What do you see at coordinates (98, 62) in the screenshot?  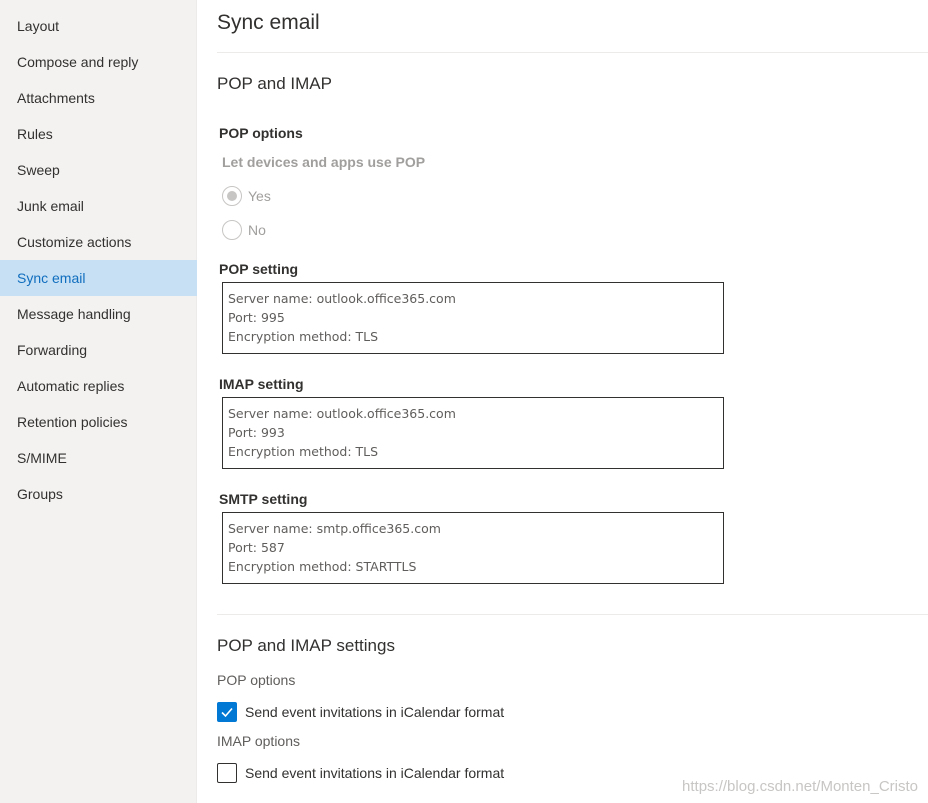 I see `sidebar-item-compose-and-reply: Compose and reply` at bounding box center [98, 62].